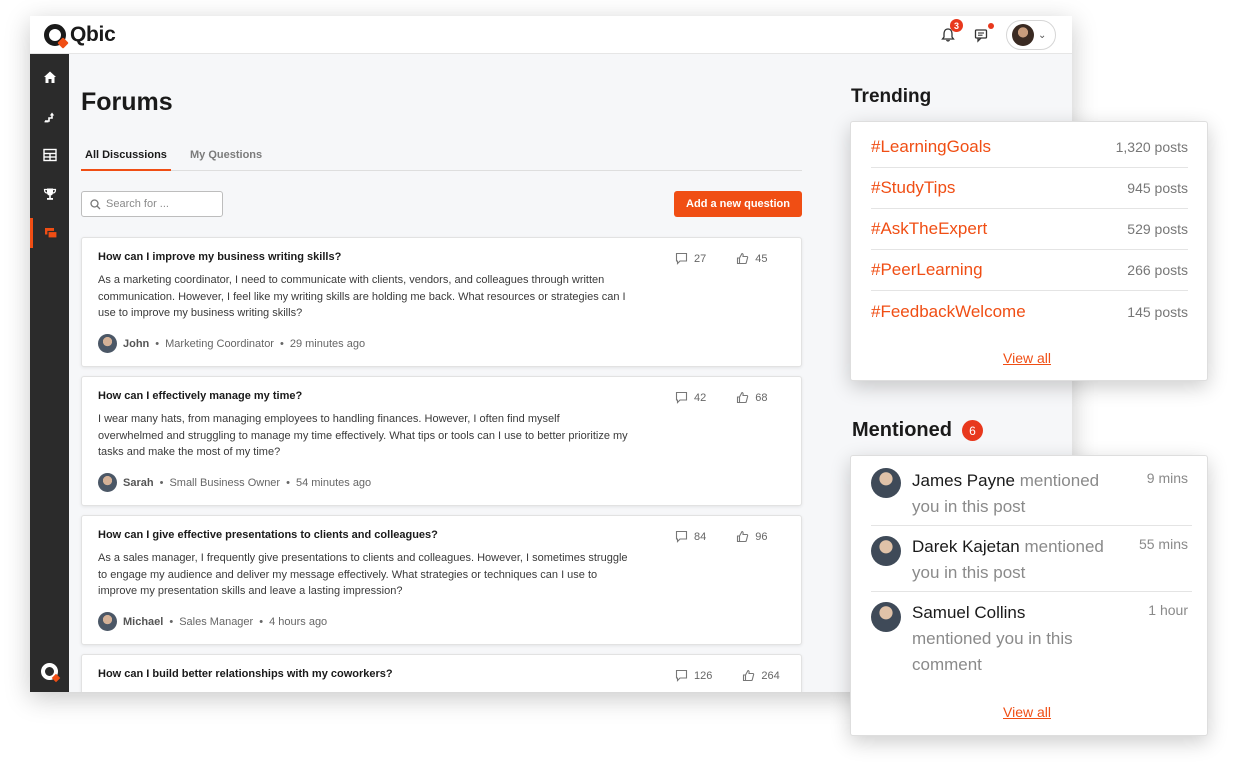 Image resolution: width=1239 pixels, height=782 pixels. Describe the element at coordinates (761, 397) in the screenshot. I see `like-count-value: 68` at that location.